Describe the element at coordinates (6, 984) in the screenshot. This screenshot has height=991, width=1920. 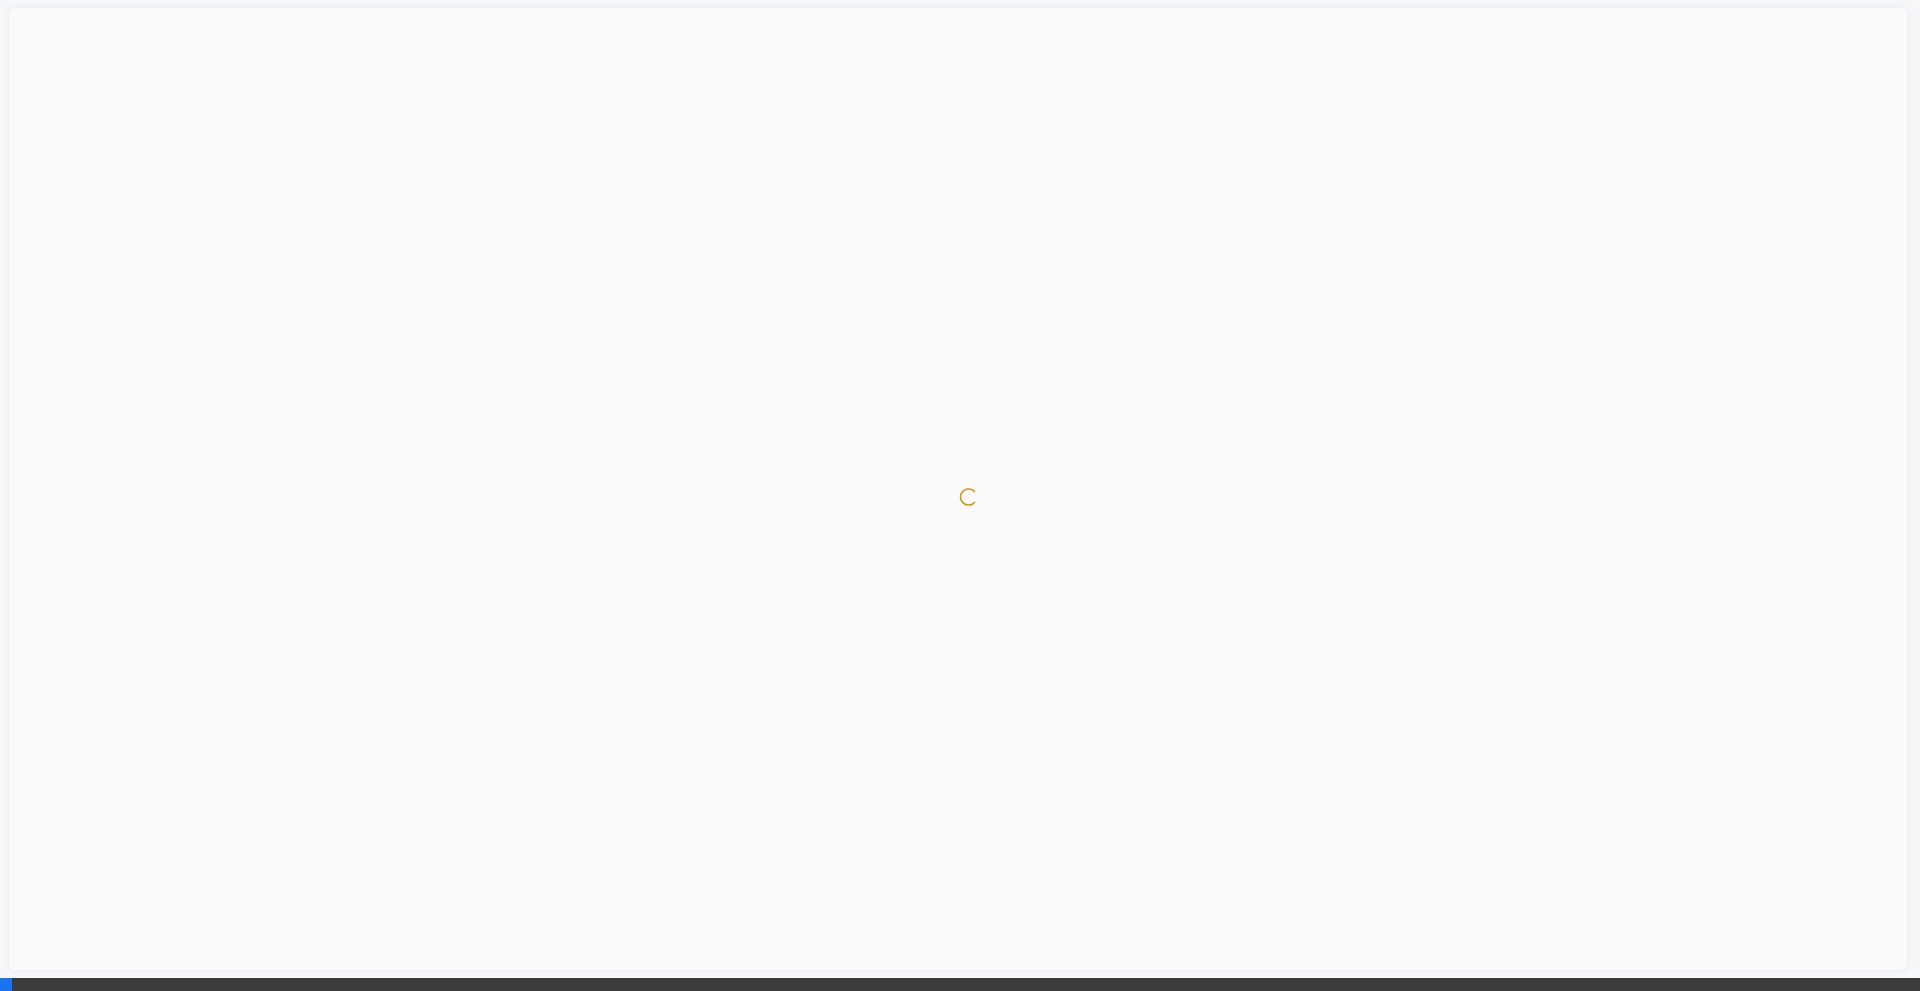
I see `remote-indicator` at that location.